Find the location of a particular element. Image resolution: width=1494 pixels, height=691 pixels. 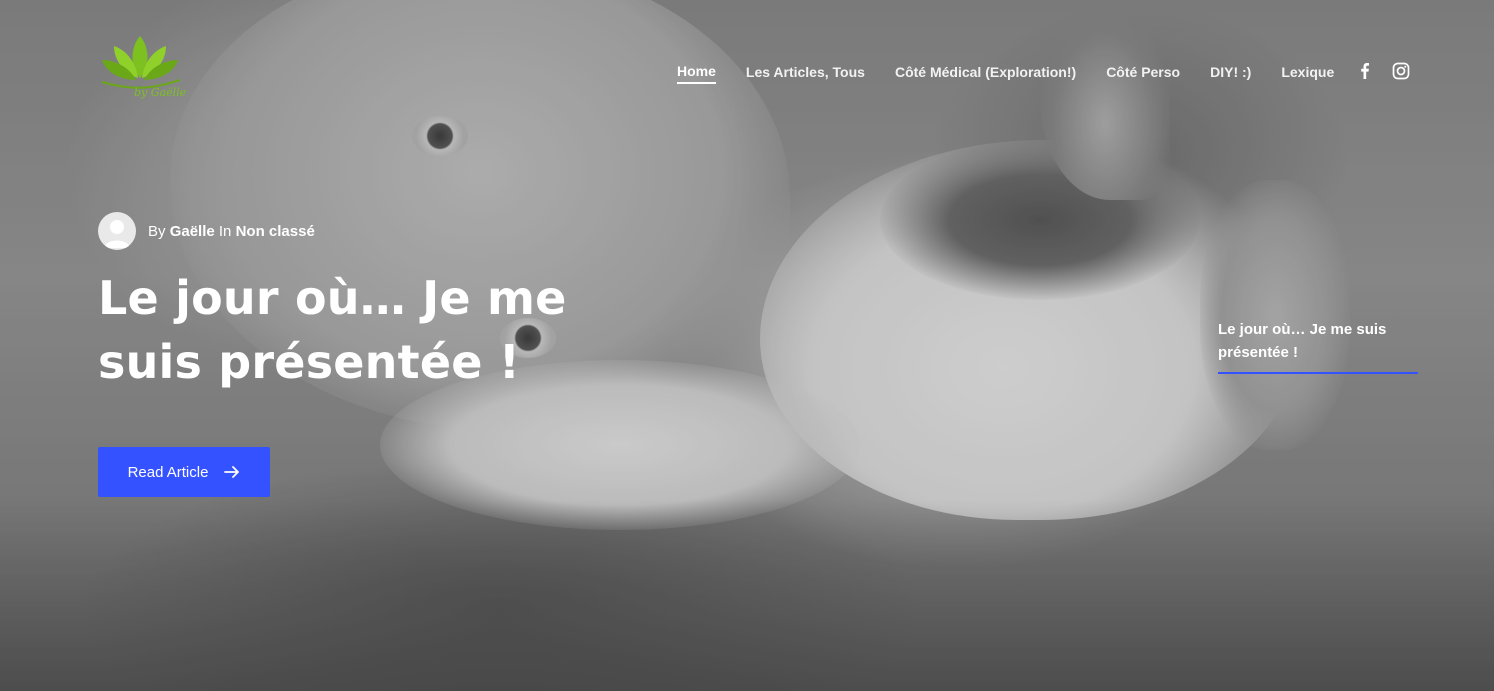

background-photo-cat-ear is located at coordinates (1105, 105).